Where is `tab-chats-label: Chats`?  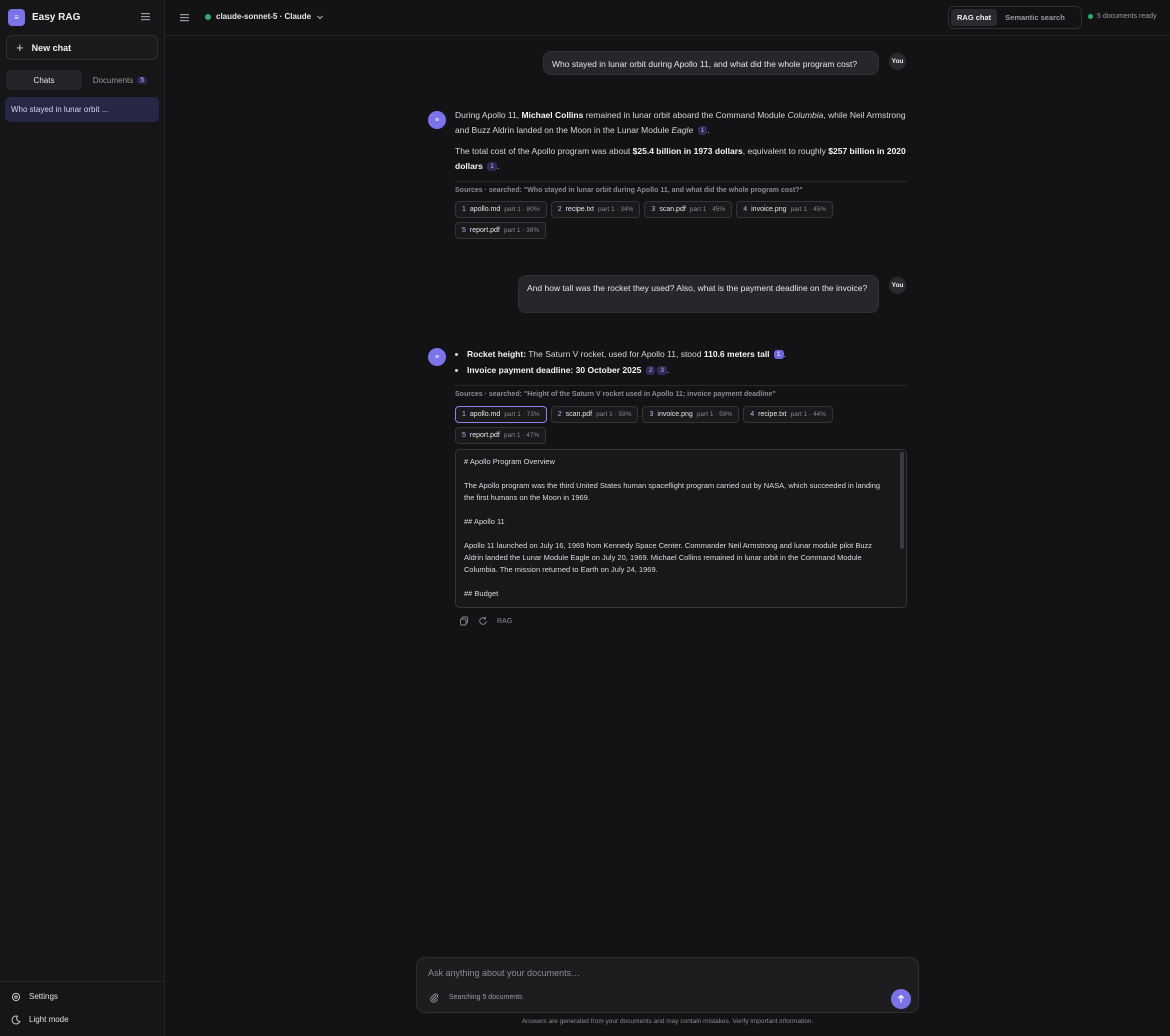
tab-chats-label: Chats is located at coordinates (44, 80).